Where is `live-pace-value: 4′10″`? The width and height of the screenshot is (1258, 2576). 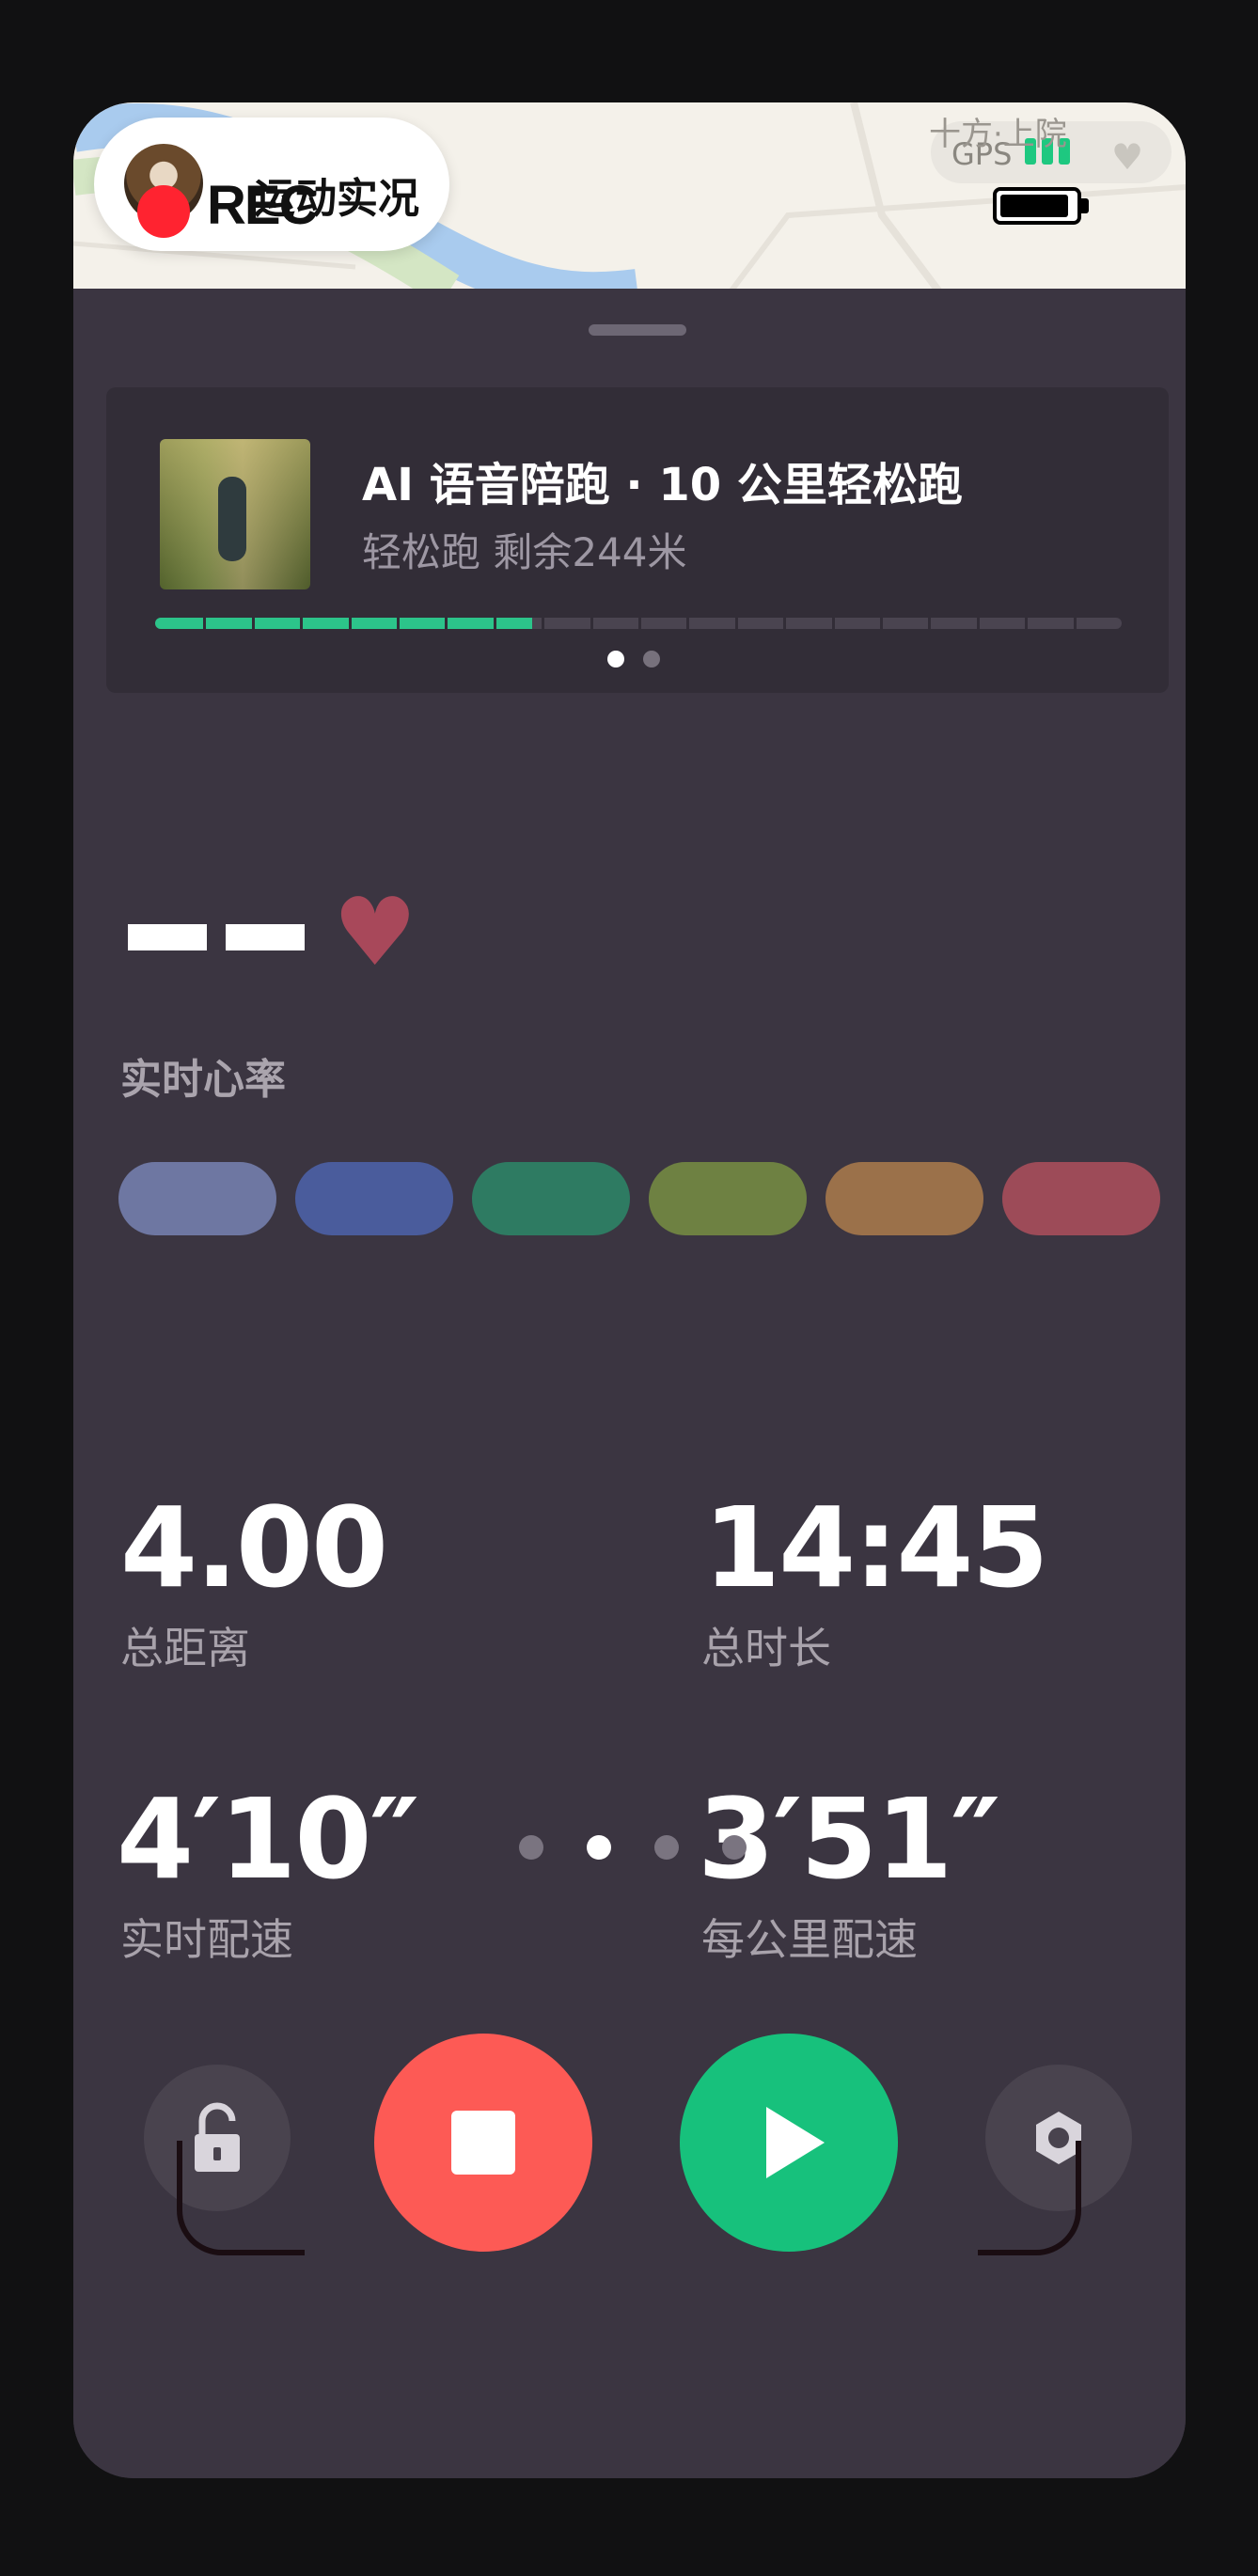
live-pace-value: 4′10″ is located at coordinates (268, 1839).